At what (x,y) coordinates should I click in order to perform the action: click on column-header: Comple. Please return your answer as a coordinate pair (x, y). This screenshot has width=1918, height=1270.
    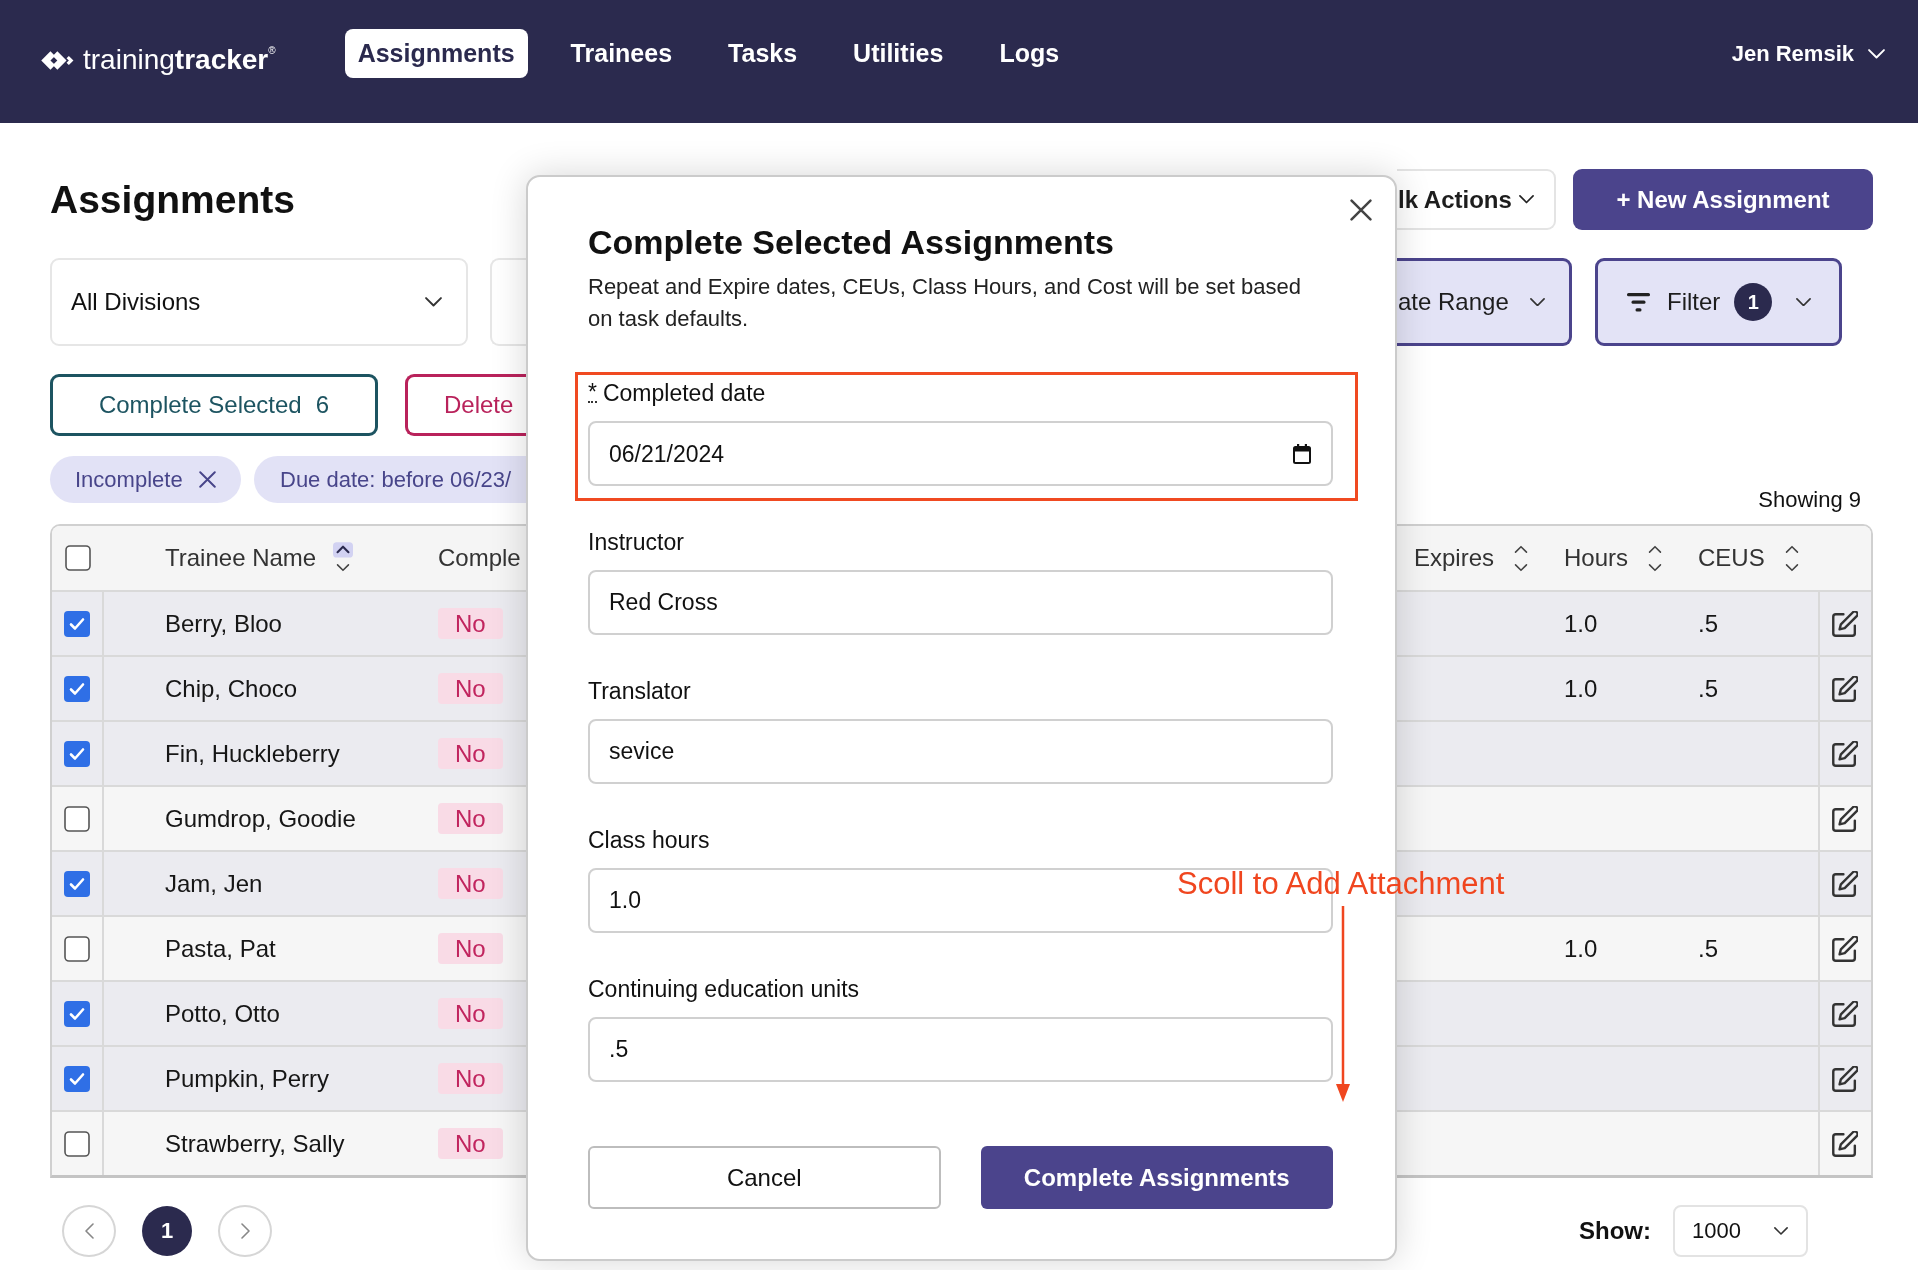
    Looking at the image, I should click on (479, 558).